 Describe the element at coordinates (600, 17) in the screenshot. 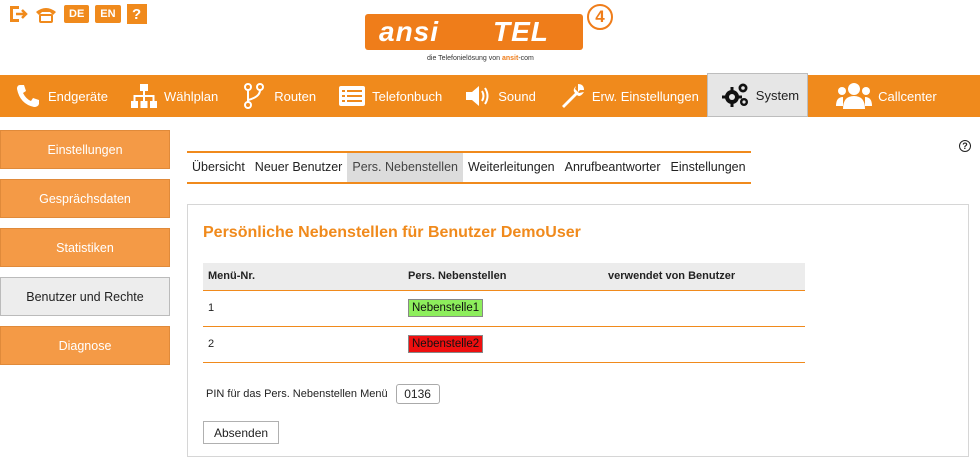

I see `logo-version: 4` at that location.